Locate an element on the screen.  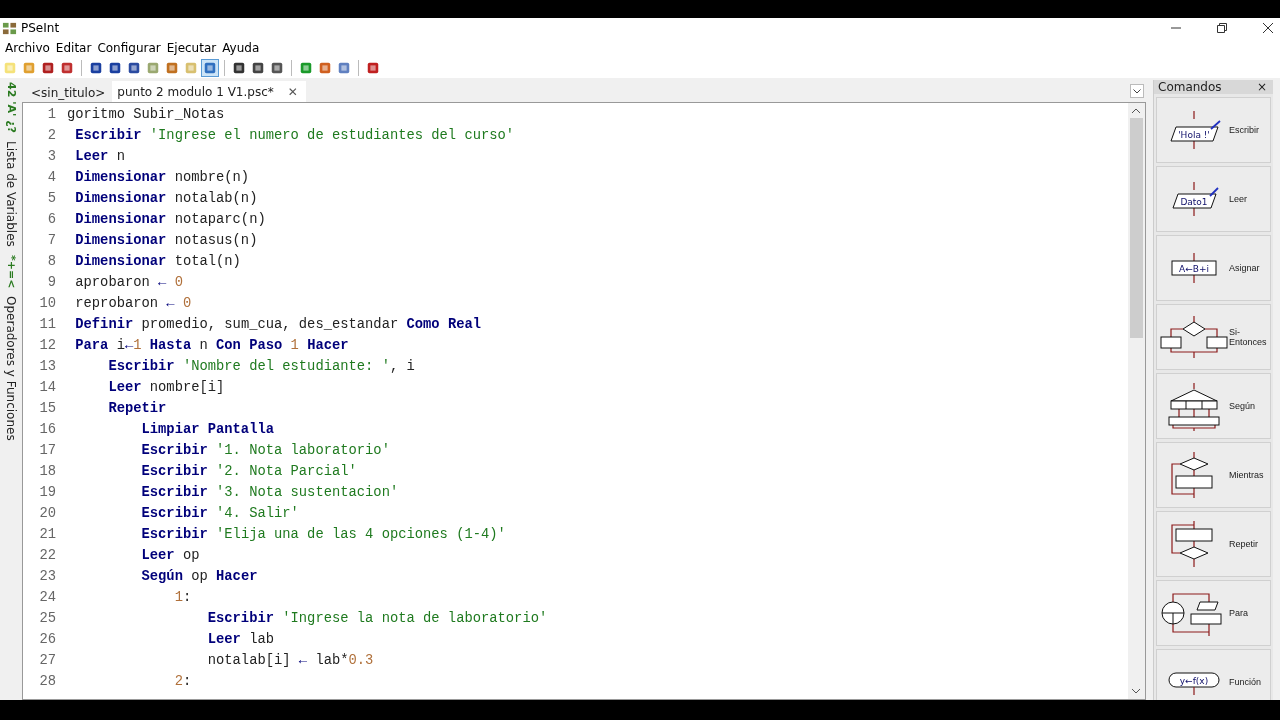
code-line: Limpiar Pantalla is located at coordinates (207, 429).